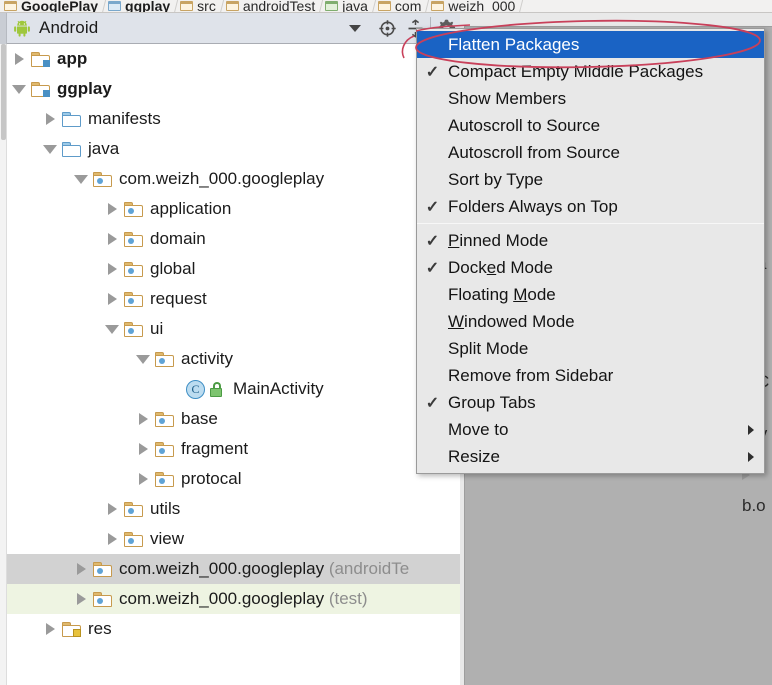 The width and height of the screenshot is (772, 685). What do you see at coordinates (279, 6) in the screenshot?
I see `breadcrumb-item-label: androidTest` at bounding box center [279, 6].